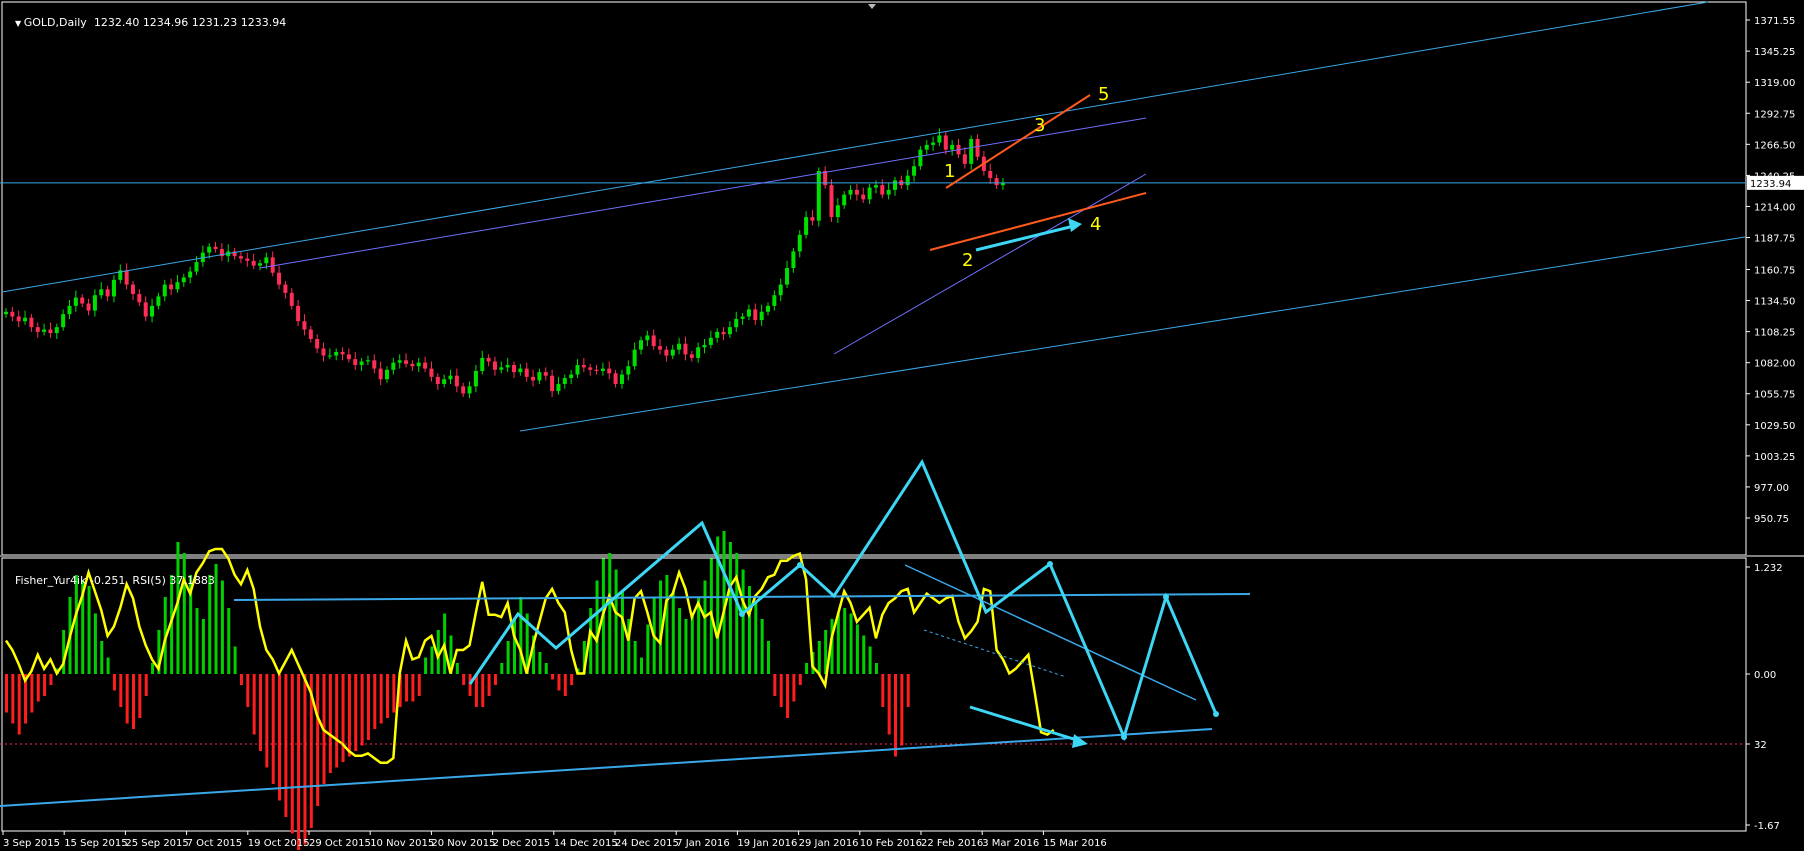  What do you see at coordinates (1774, 395) in the screenshot?
I see `price-tick-label: 1055.75` at bounding box center [1774, 395].